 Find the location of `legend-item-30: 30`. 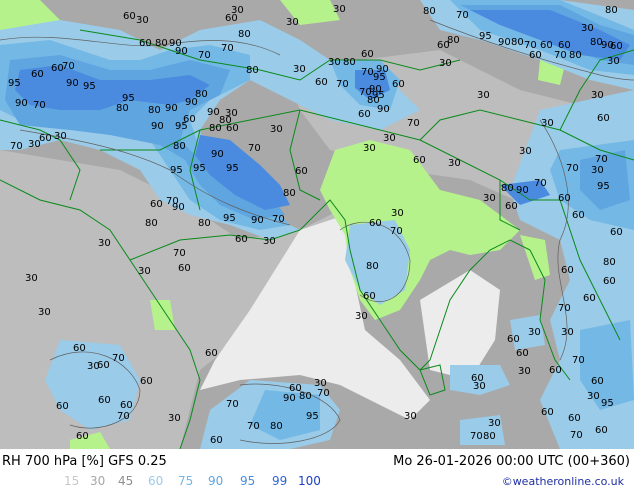

legend-item-30: 30 is located at coordinates (98, 481).